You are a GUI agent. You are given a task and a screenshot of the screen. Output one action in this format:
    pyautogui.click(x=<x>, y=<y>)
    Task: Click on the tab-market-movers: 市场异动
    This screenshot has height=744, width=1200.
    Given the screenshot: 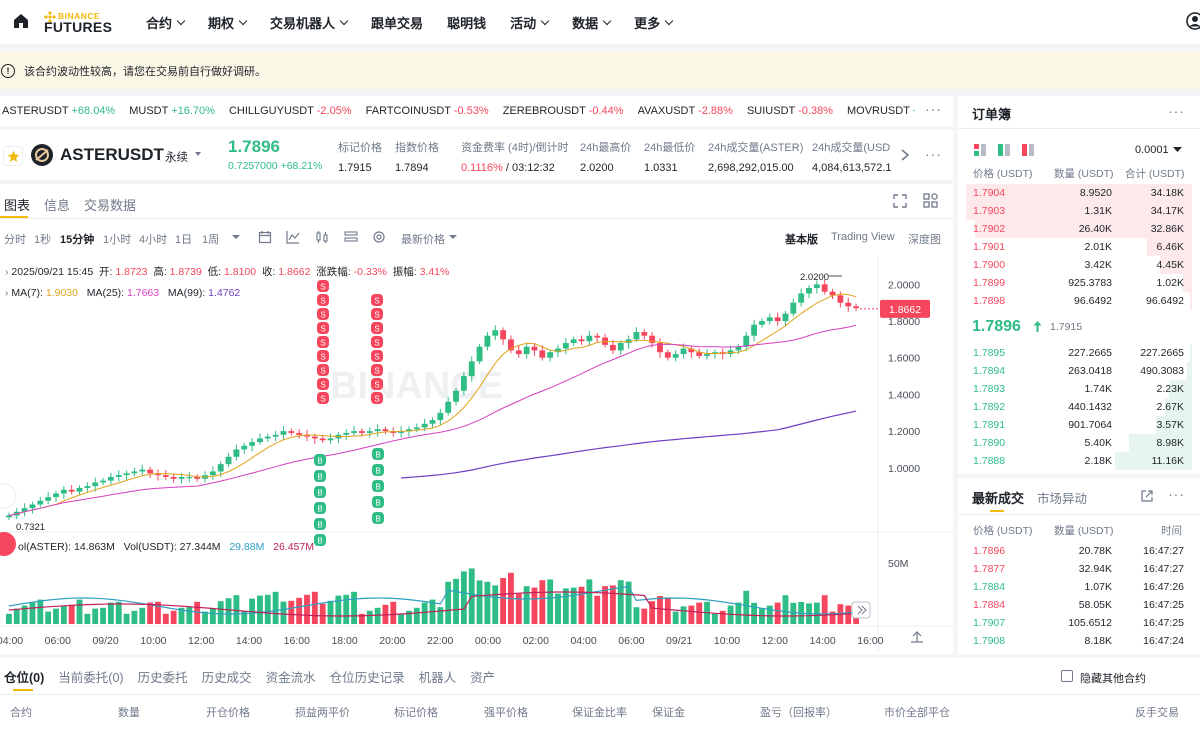 What is the action you would take?
    pyautogui.click(x=1062, y=497)
    